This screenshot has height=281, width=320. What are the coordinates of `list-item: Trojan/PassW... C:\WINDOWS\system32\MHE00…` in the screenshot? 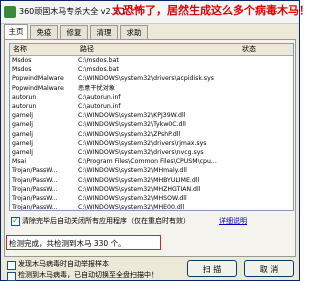 It's located at (151, 207).